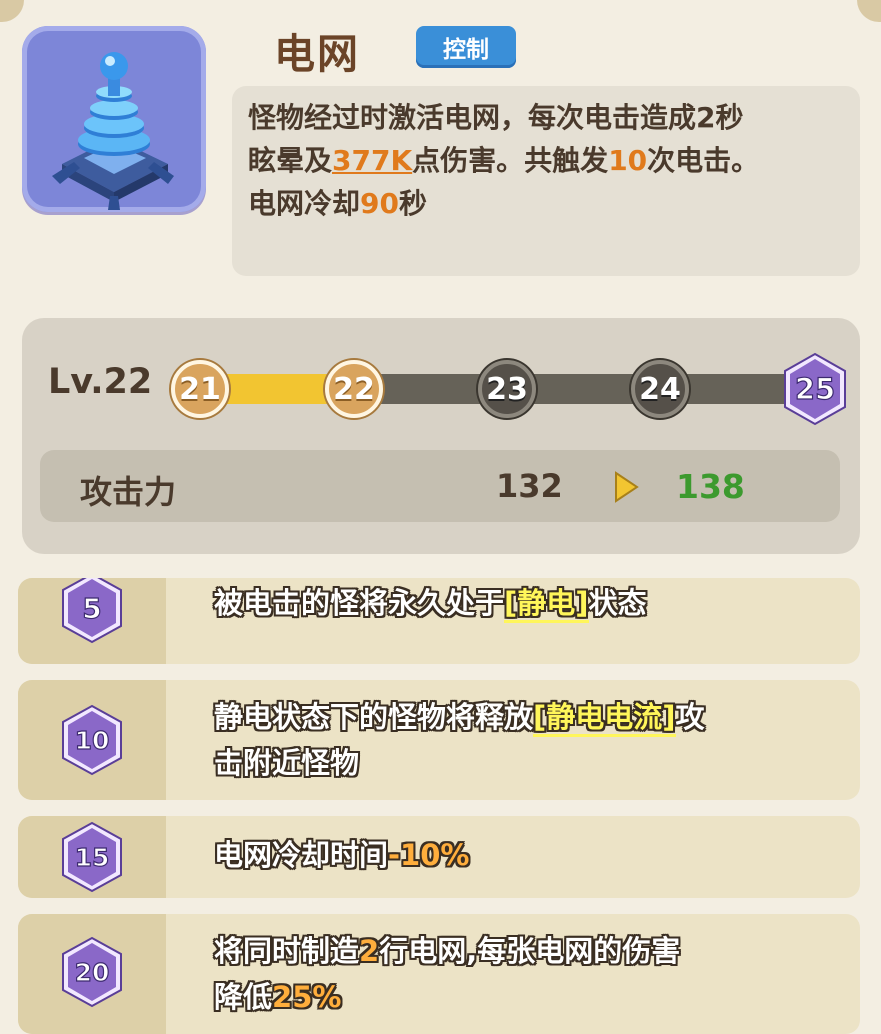  I want to click on attack-stat-row: 攻击力 132 138, so click(440, 486).